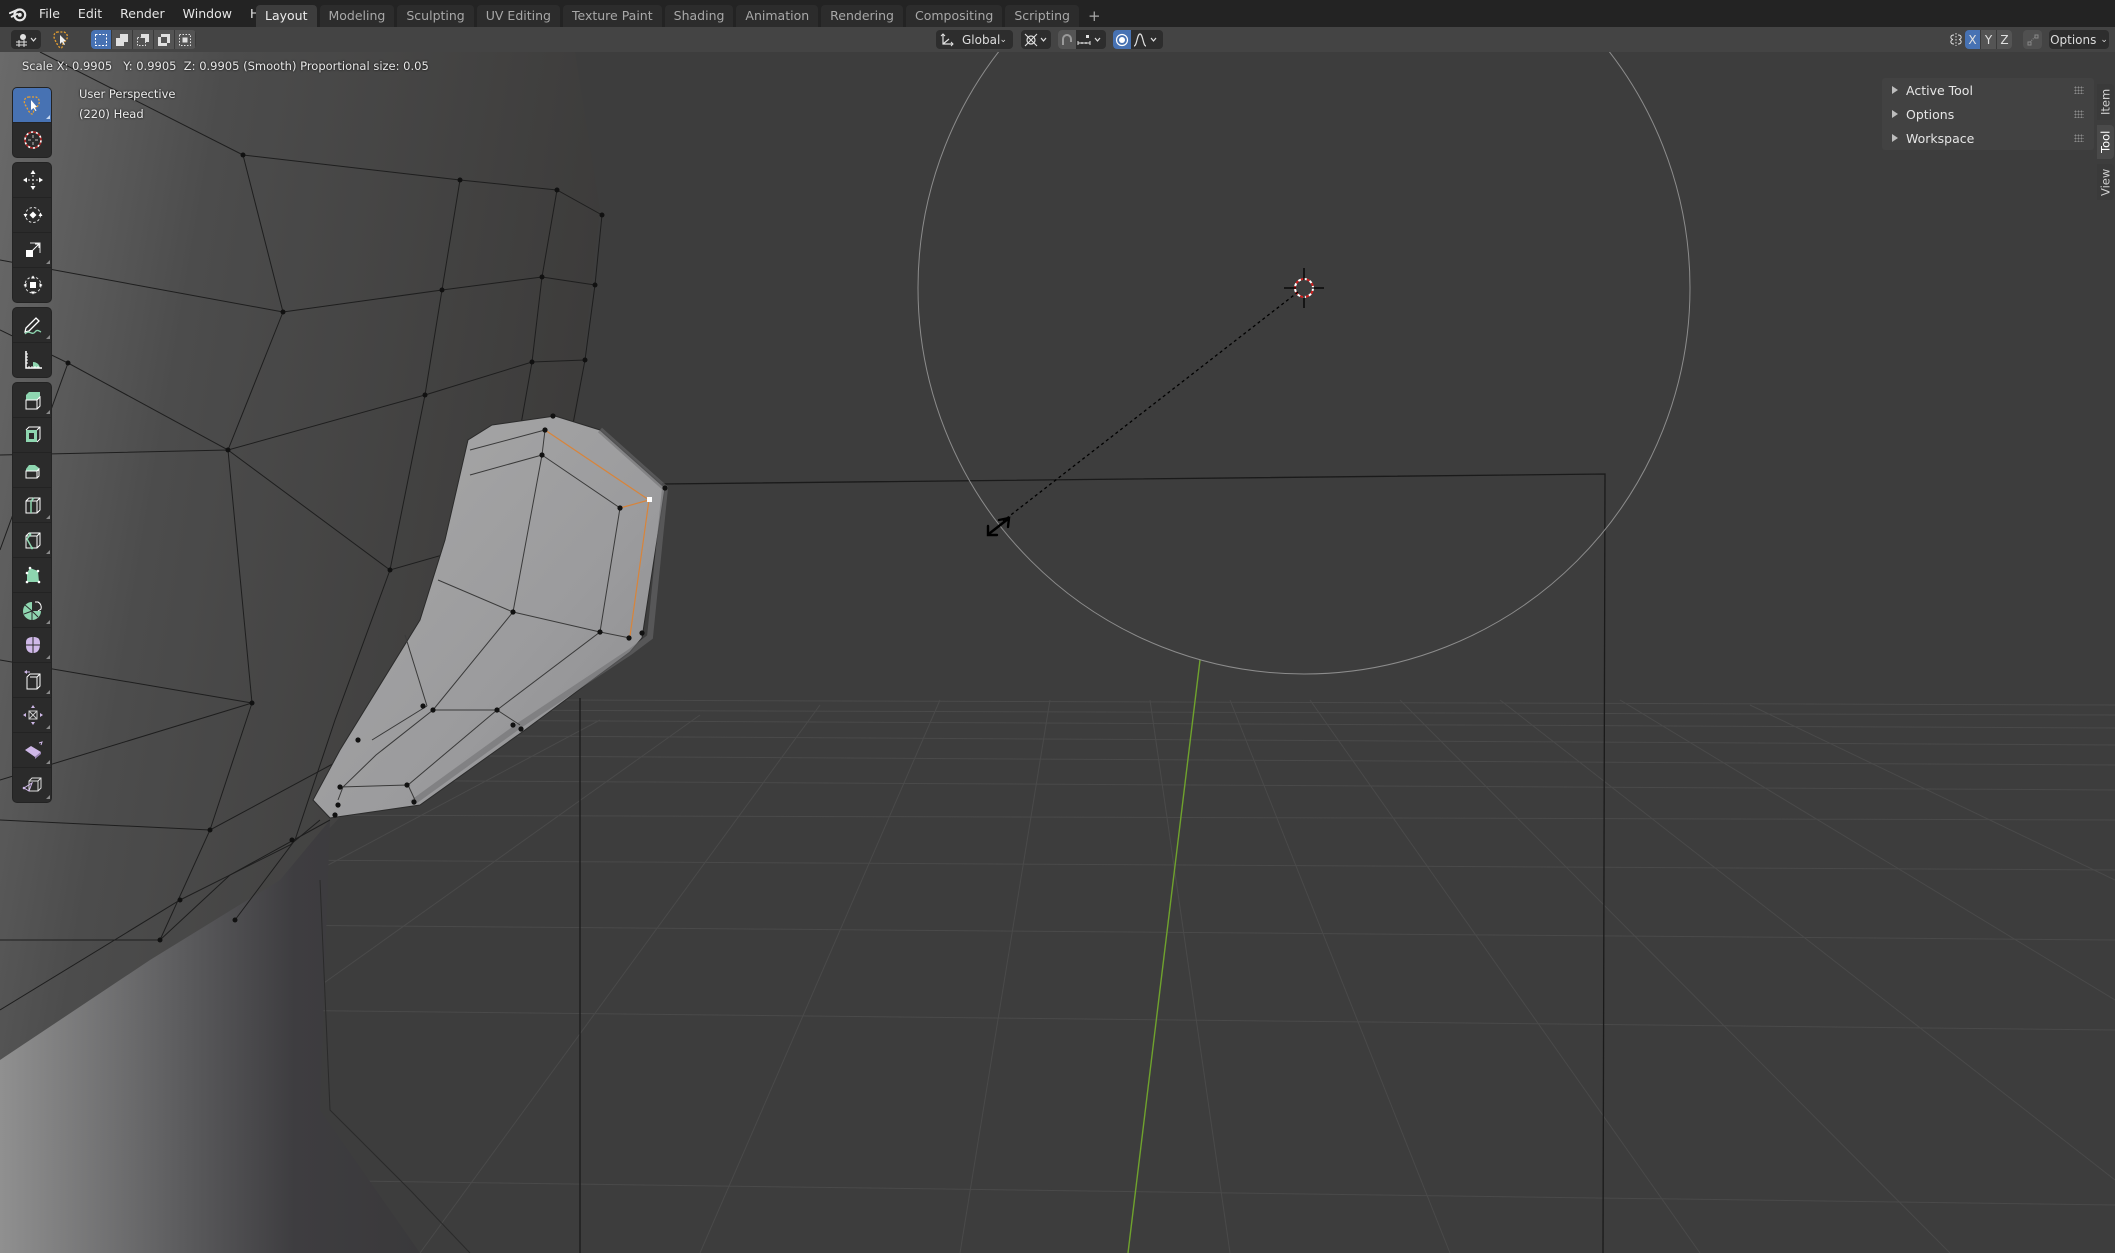  What do you see at coordinates (26, 39) in the screenshot?
I see `editor-type-button` at bounding box center [26, 39].